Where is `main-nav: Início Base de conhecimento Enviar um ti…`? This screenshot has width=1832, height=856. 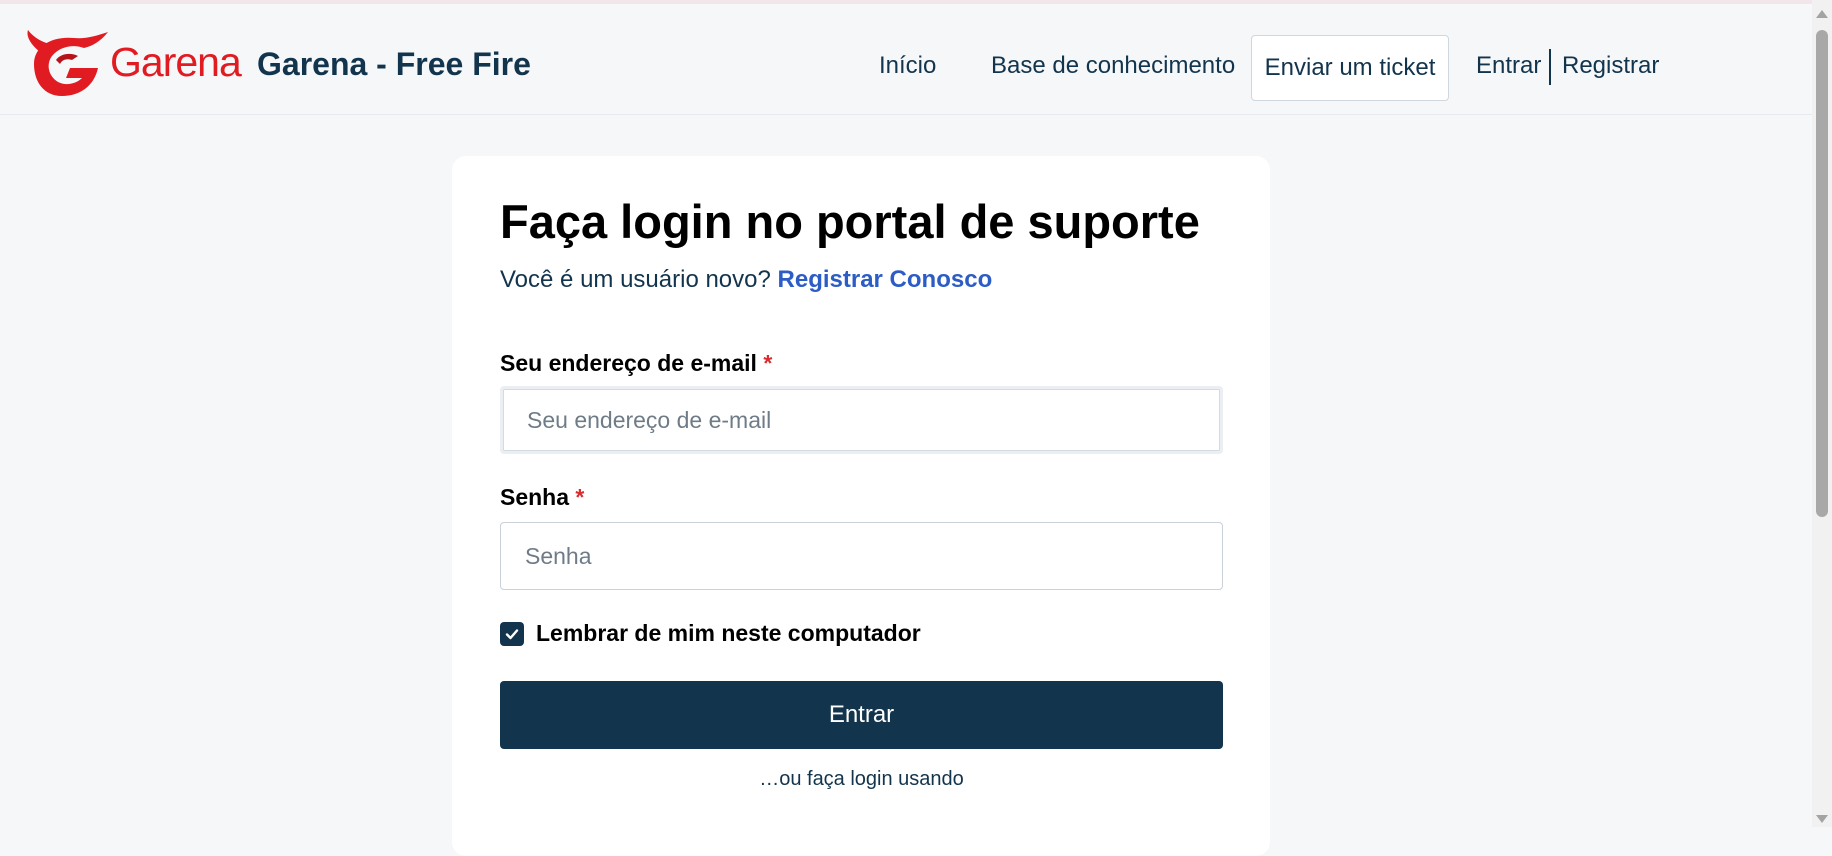 main-nav: Início Base de conhecimento Enviar um ti… is located at coordinates (906, 67).